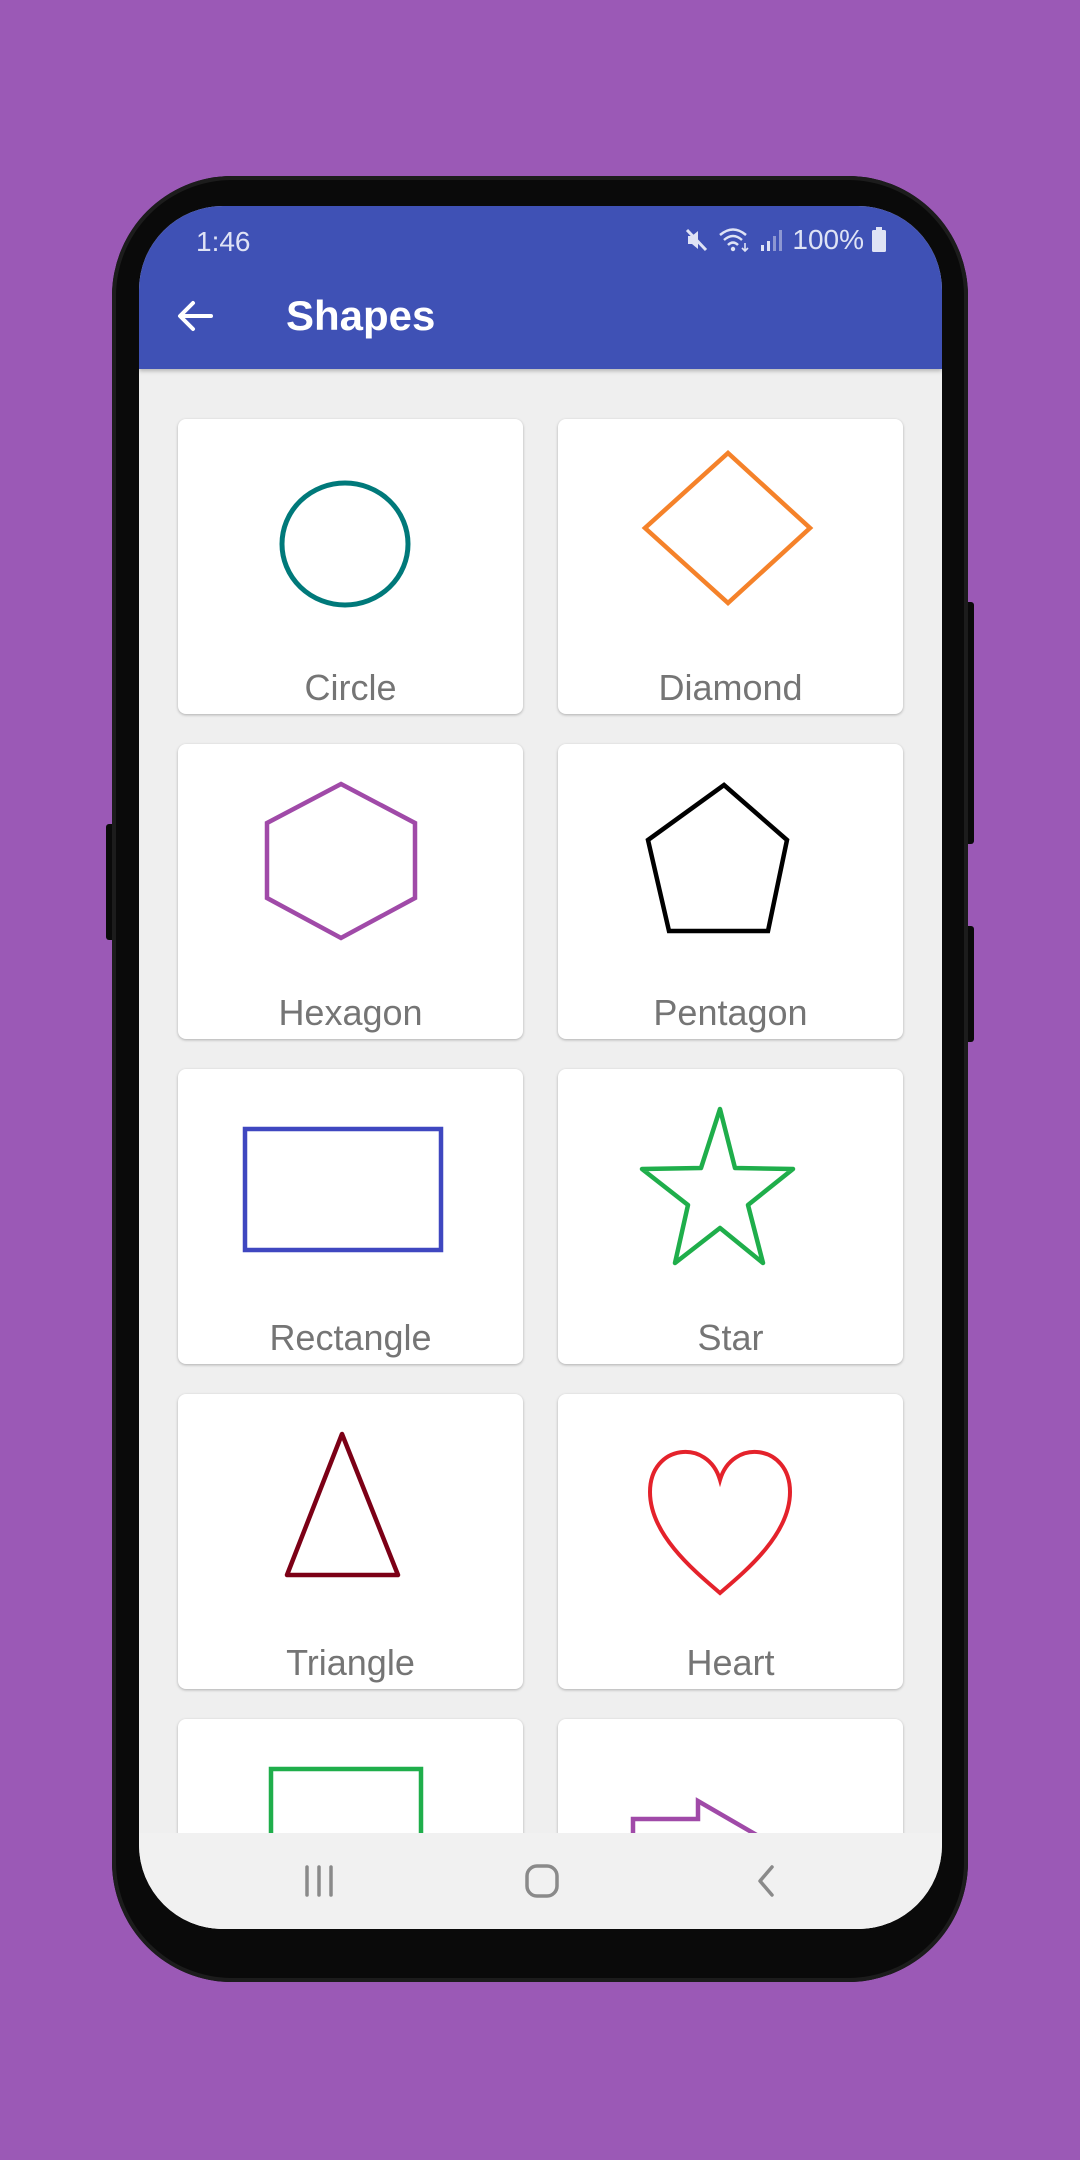  I want to click on star-shape-icon, so click(717, 1186).